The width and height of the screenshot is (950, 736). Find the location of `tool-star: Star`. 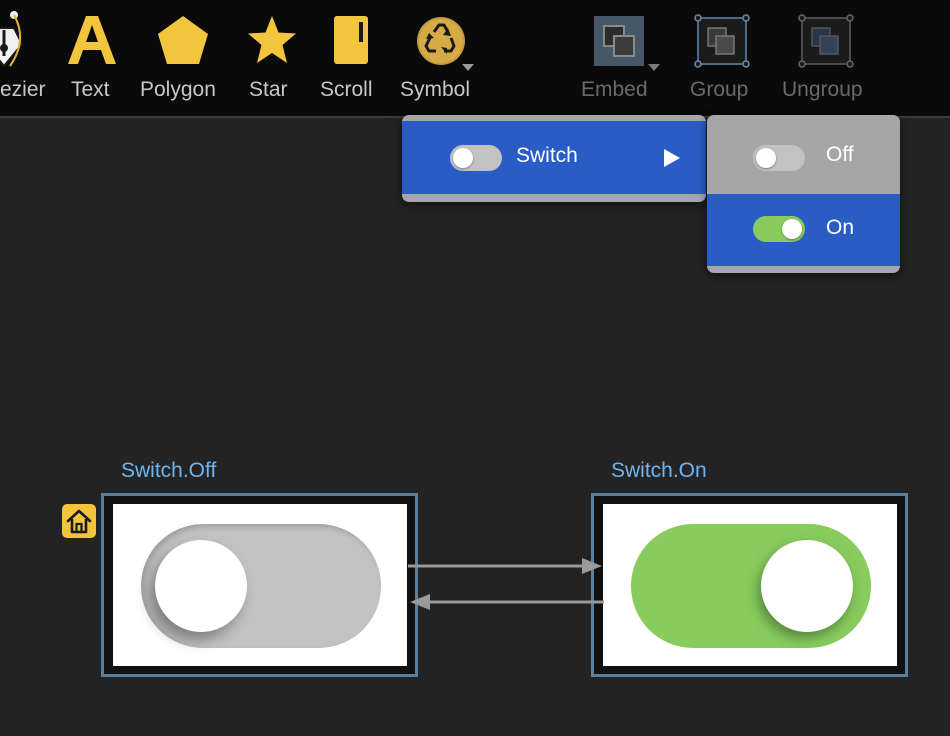

tool-star: Star is located at coordinates (272, 58).